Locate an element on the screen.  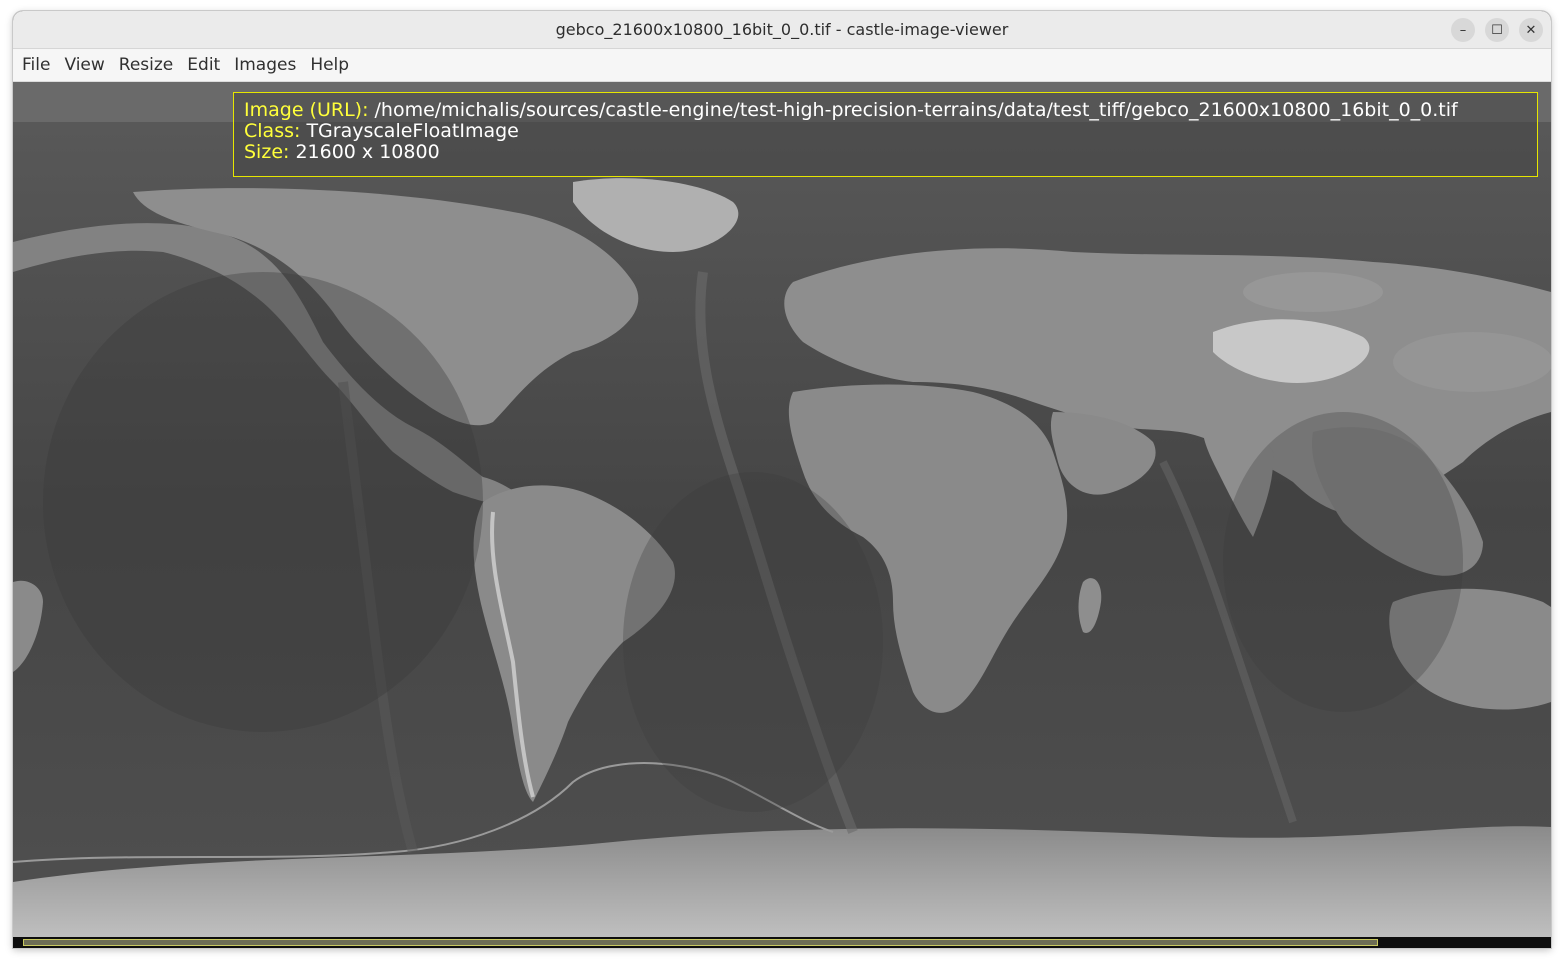
info-class-label: Class: is located at coordinates (272, 131).